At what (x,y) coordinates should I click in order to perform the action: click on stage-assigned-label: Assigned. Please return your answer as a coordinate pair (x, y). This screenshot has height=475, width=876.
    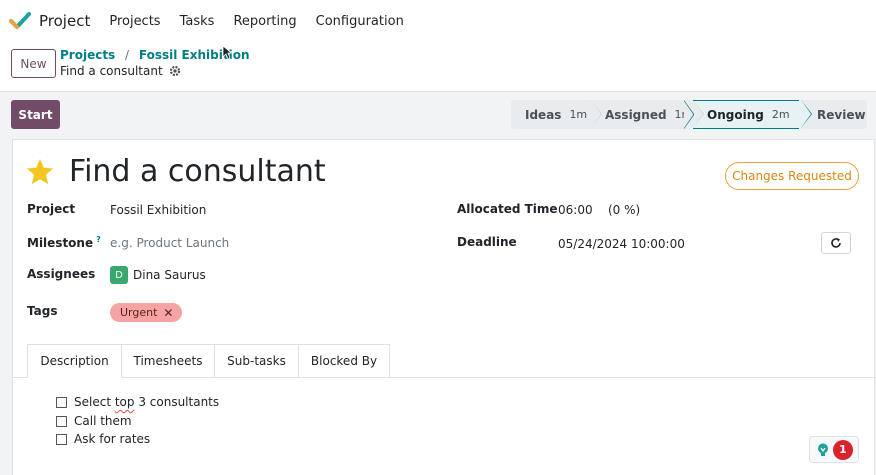
    Looking at the image, I should click on (636, 114).